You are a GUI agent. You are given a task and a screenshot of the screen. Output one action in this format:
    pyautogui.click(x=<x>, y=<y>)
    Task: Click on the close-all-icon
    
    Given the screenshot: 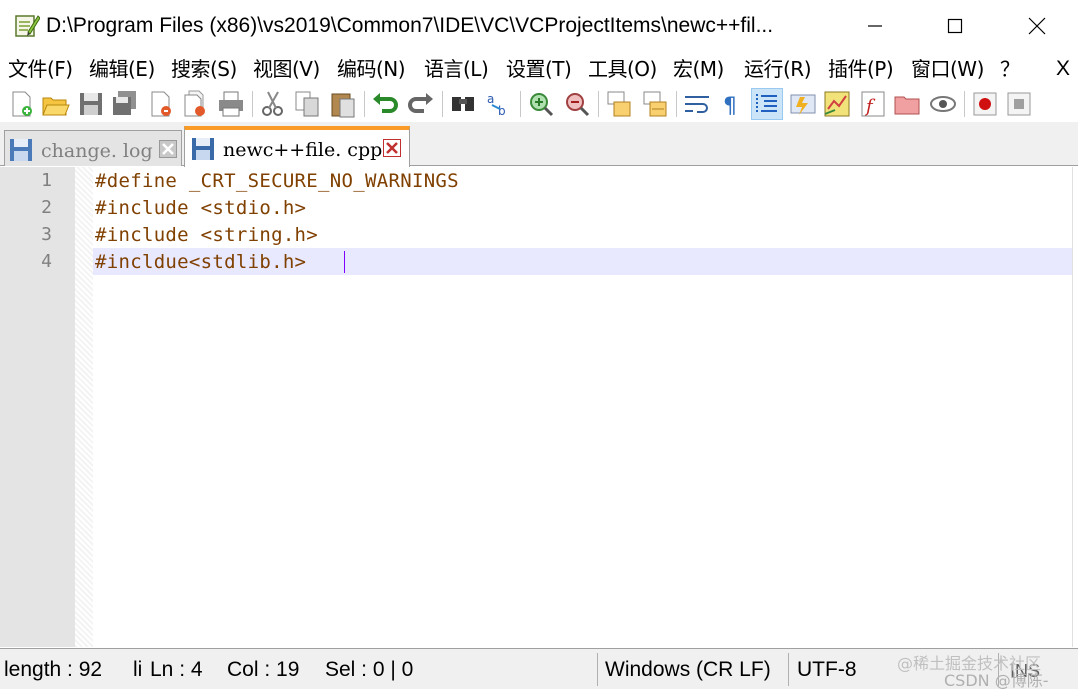 What is the action you would take?
    pyautogui.click(x=195, y=104)
    